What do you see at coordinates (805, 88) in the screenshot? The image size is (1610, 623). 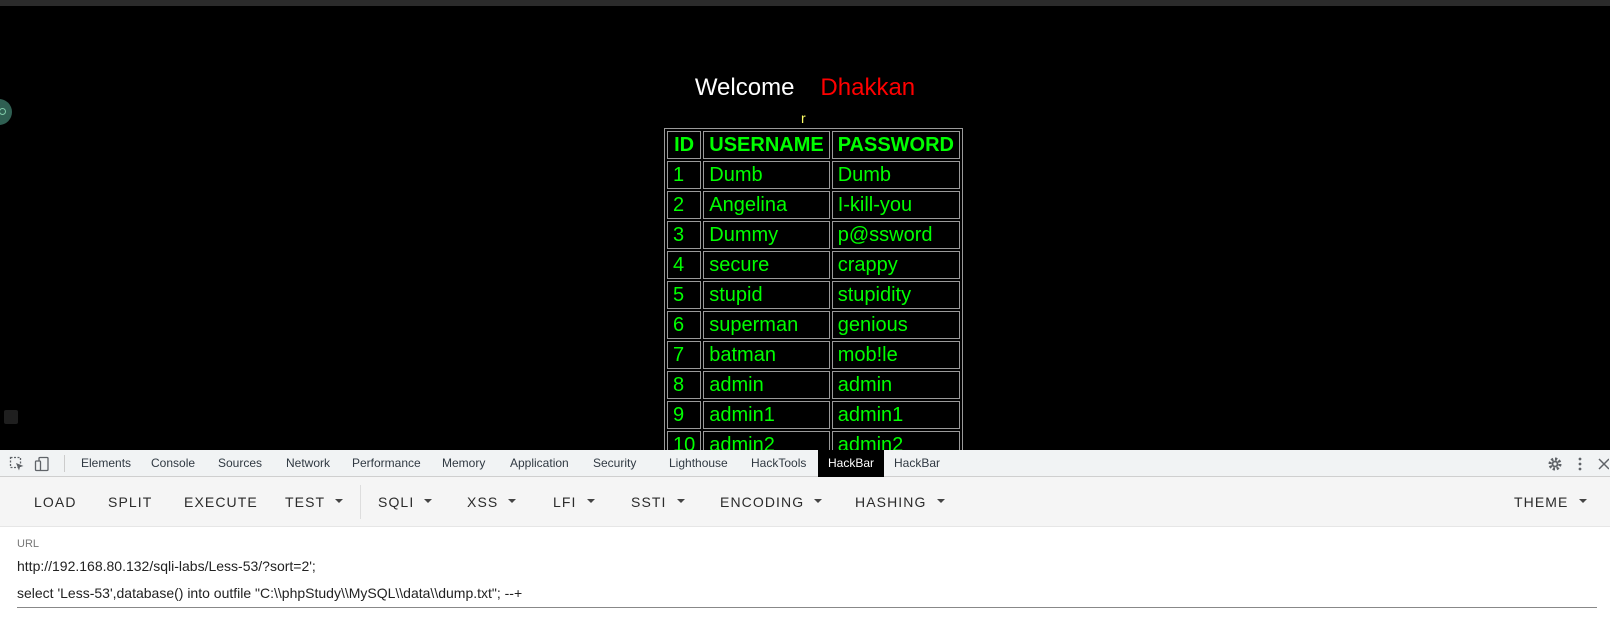 I see `welcome-heading: Welcome Dhakkan` at bounding box center [805, 88].